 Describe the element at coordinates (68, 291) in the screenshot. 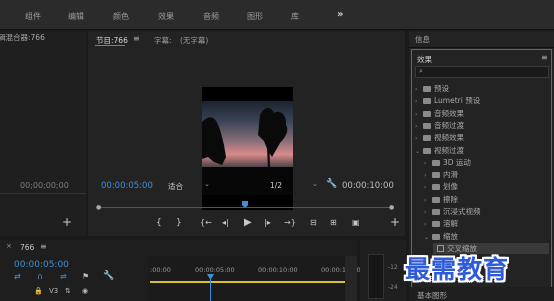

I see `sync-lock-icon: ⇅` at that location.